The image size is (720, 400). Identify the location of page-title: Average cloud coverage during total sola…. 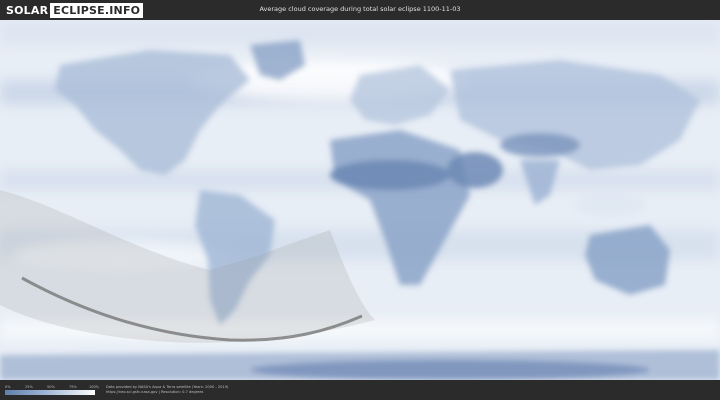
(360, 9).